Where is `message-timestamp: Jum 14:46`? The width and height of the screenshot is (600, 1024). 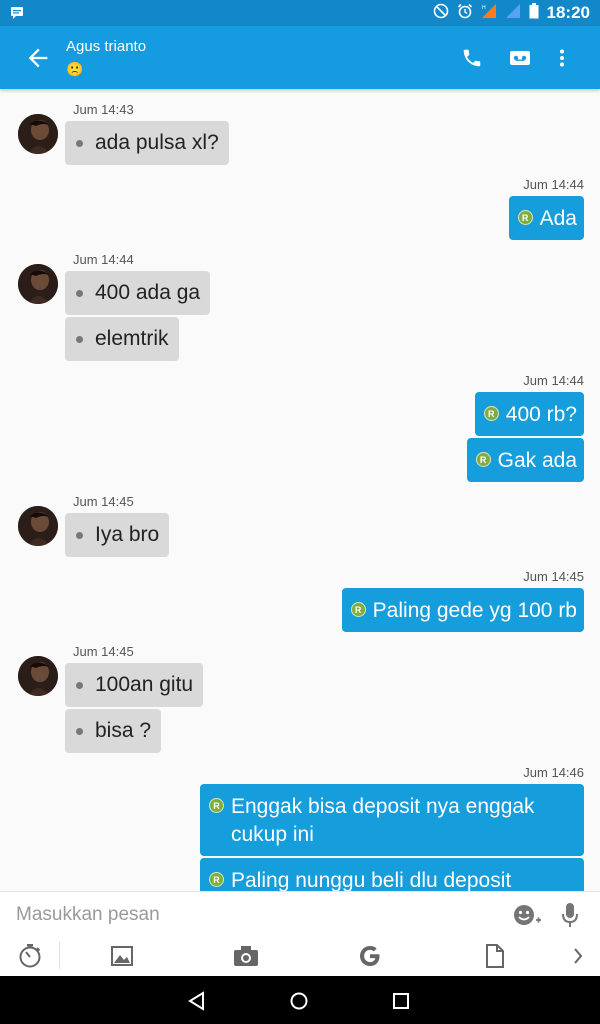
message-timestamp: Jum 14:46 is located at coordinates (553, 772).